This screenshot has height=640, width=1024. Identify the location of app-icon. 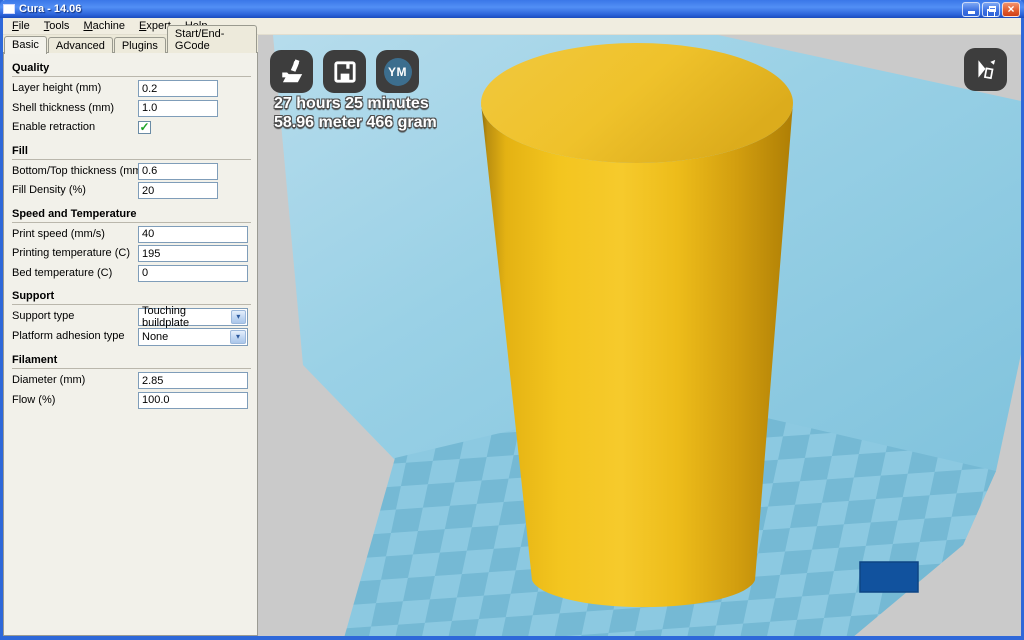
(9, 9).